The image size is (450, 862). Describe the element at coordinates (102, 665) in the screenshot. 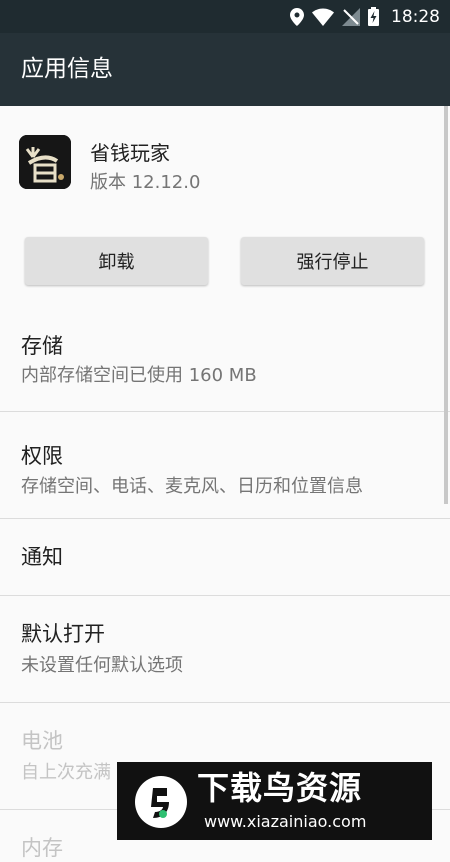

I see `setting-summary: 未设置任何默认选项` at that location.